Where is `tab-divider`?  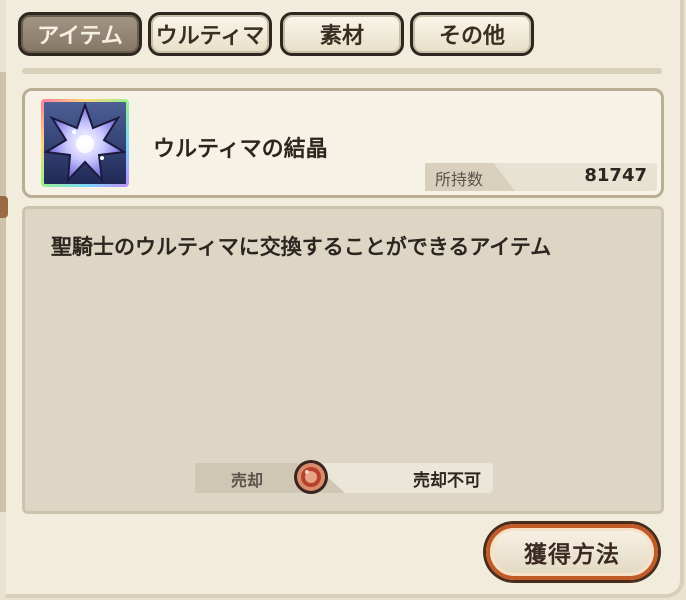
tab-divider is located at coordinates (342, 71).